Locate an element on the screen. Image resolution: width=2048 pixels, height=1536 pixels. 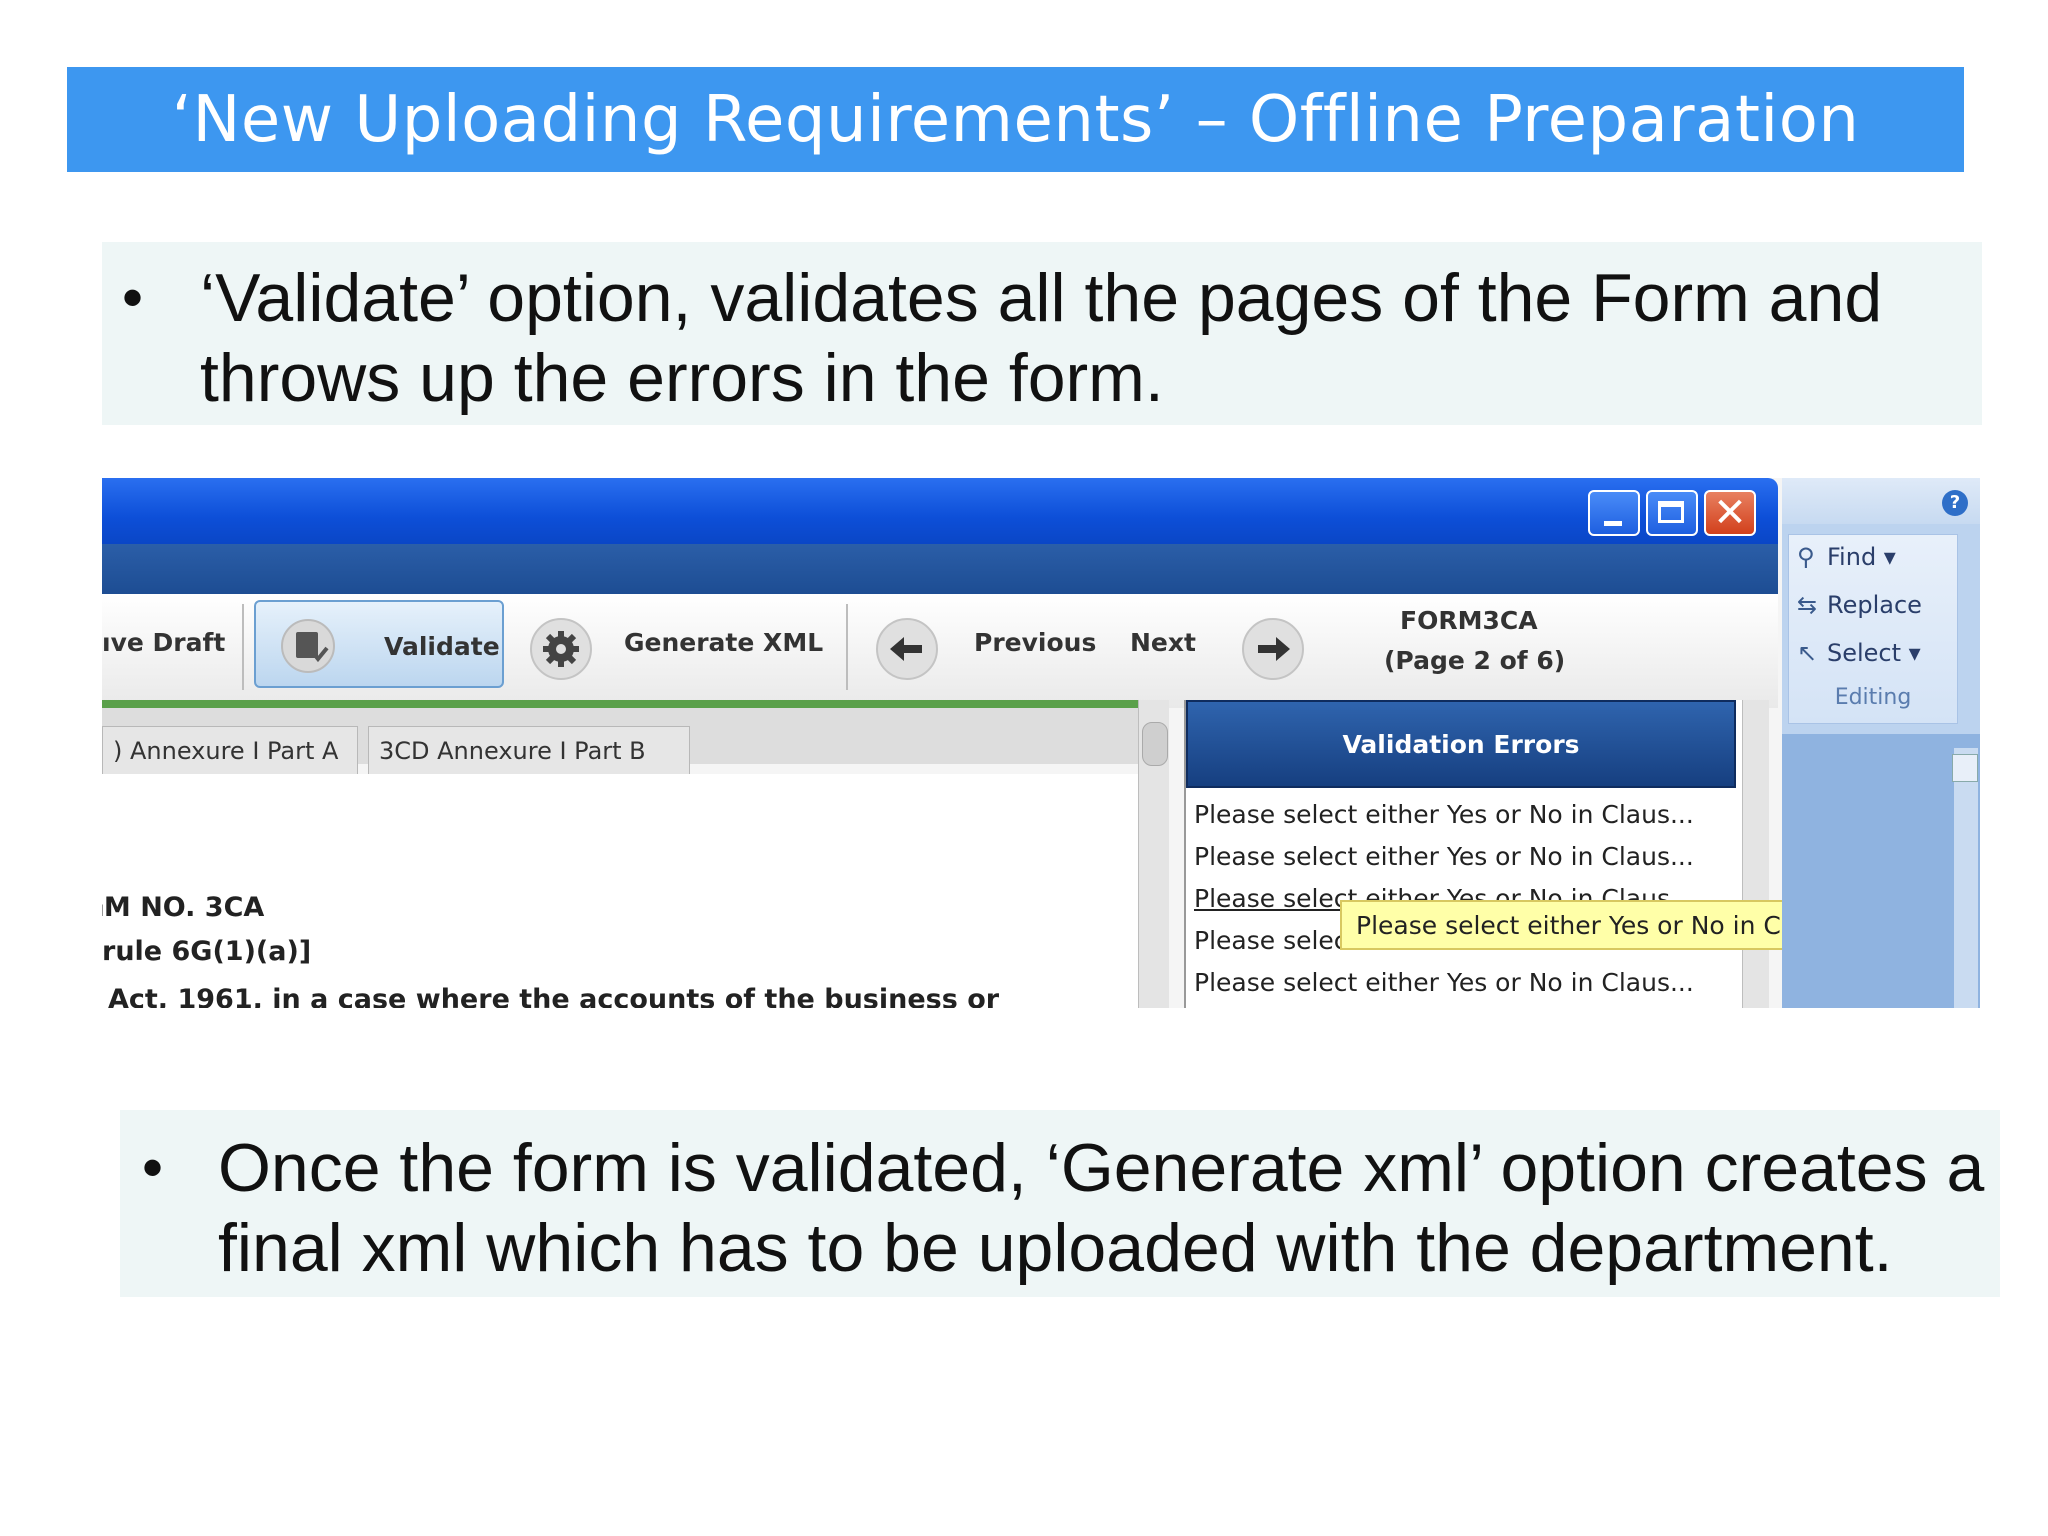
close-button: ✕ is located at coordinates (1730, 513).